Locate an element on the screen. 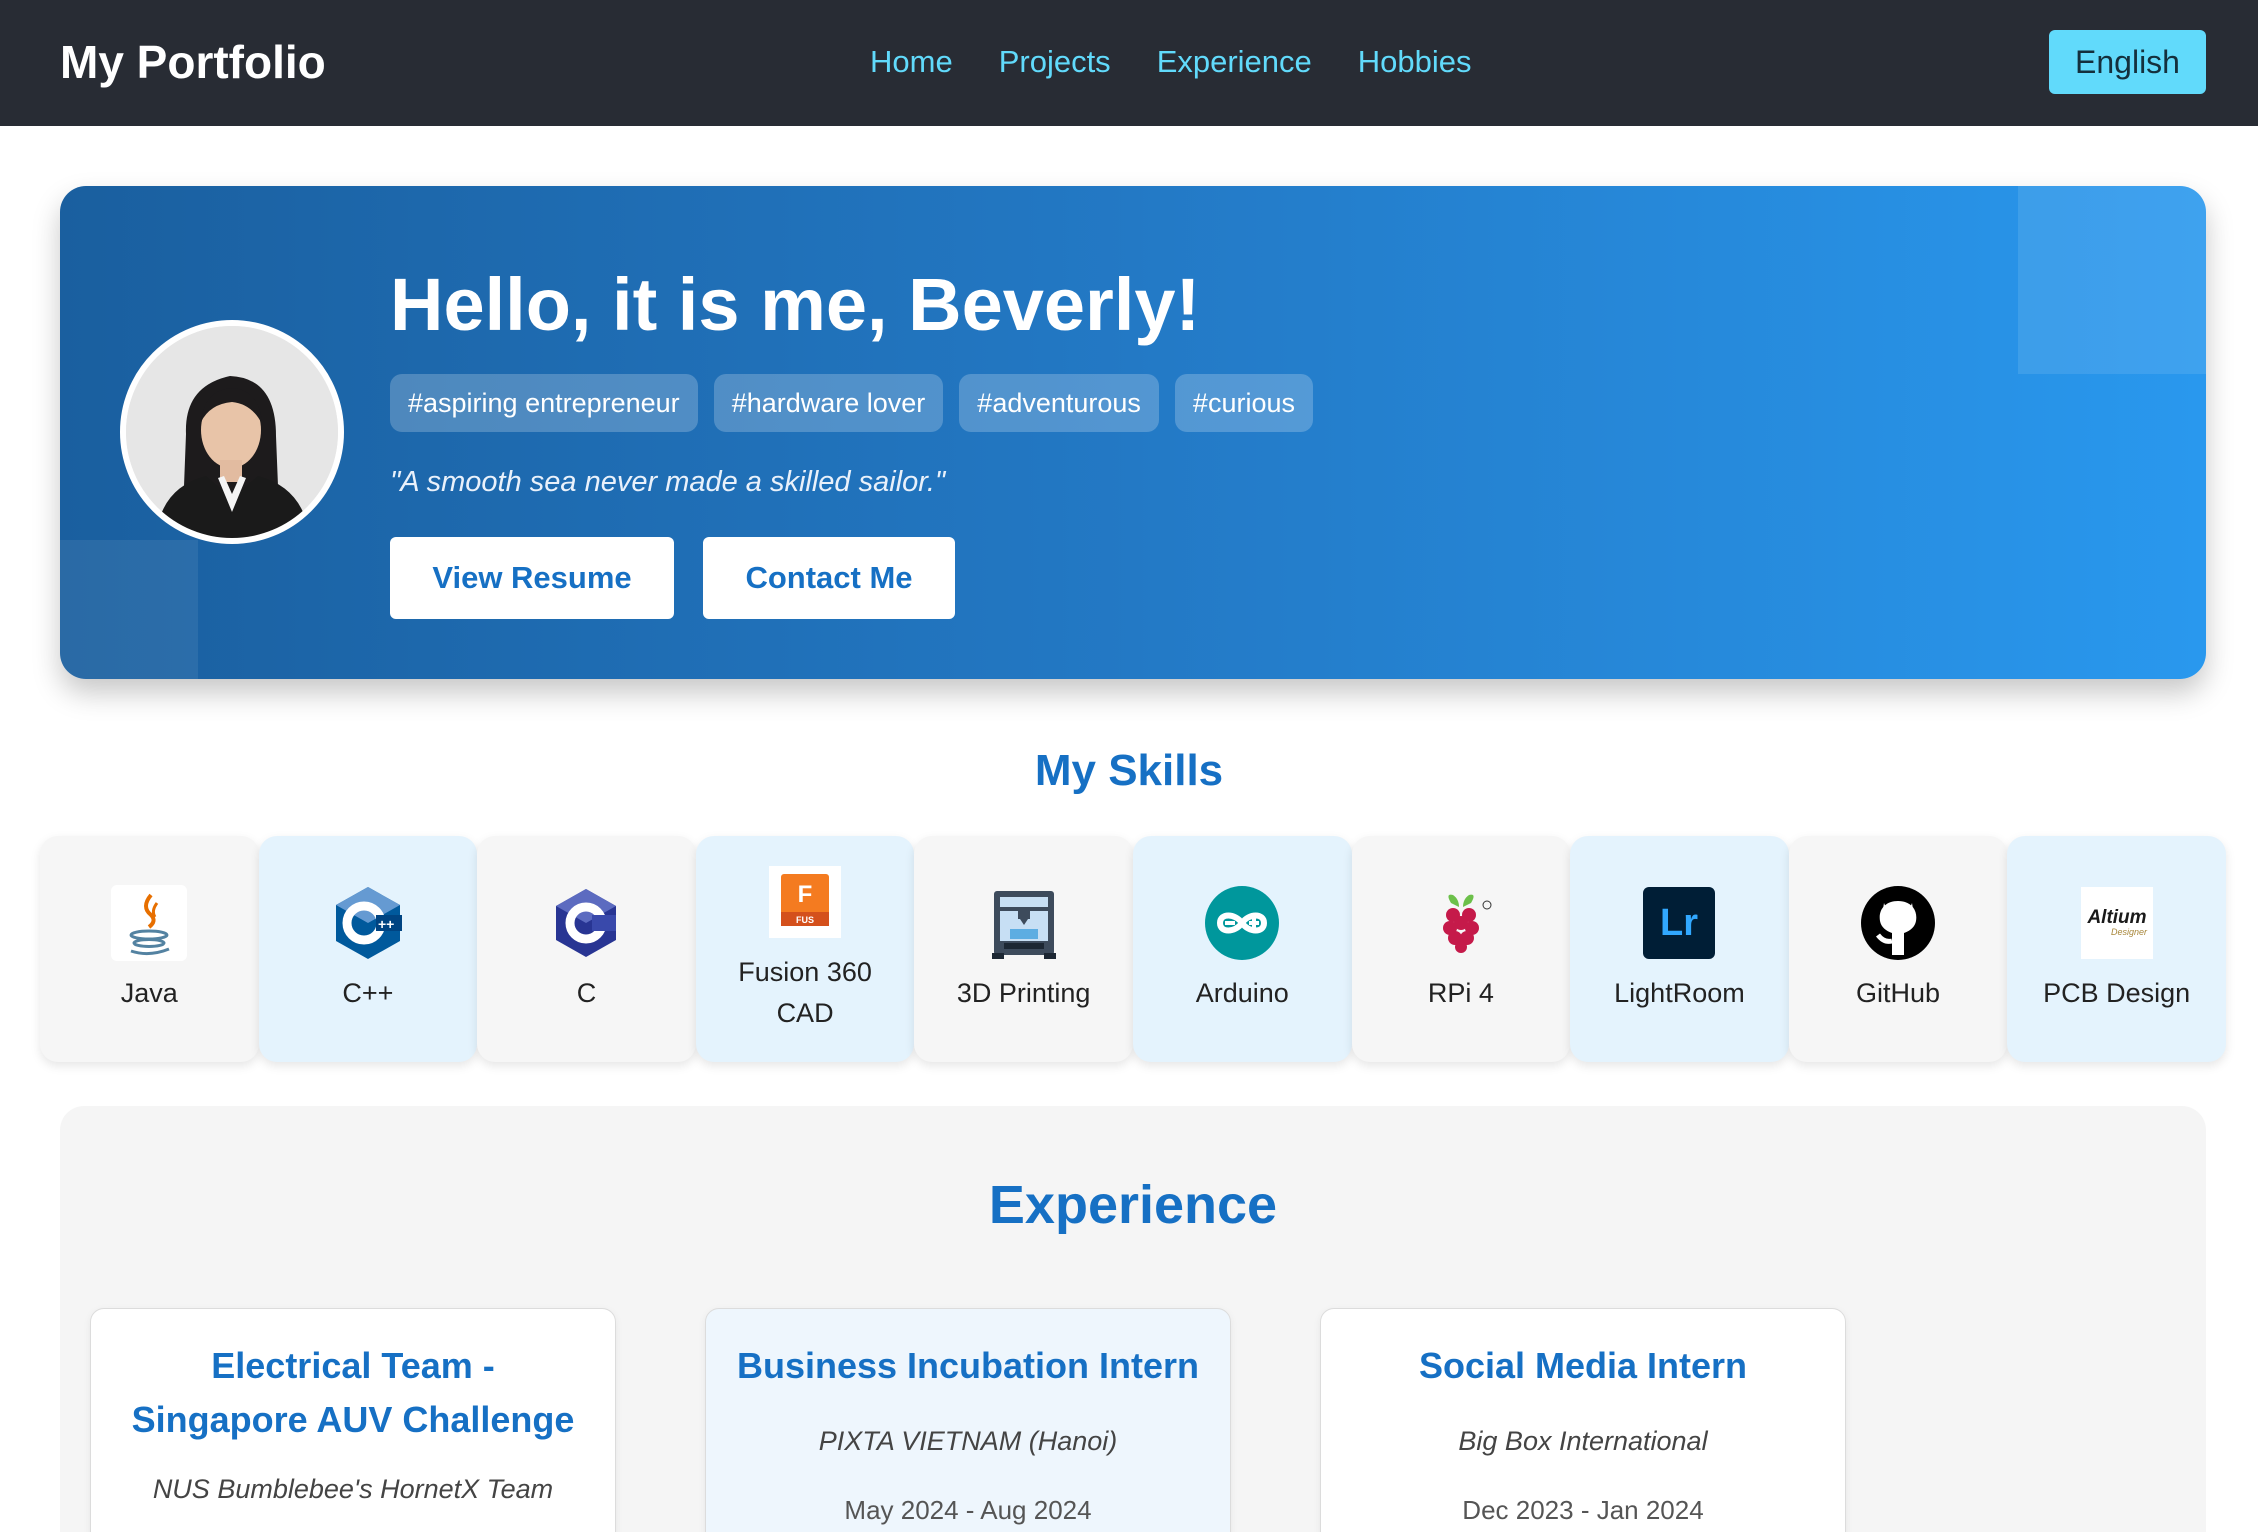  tag-badge: #hardware lover is located at coordinates (828, 403).